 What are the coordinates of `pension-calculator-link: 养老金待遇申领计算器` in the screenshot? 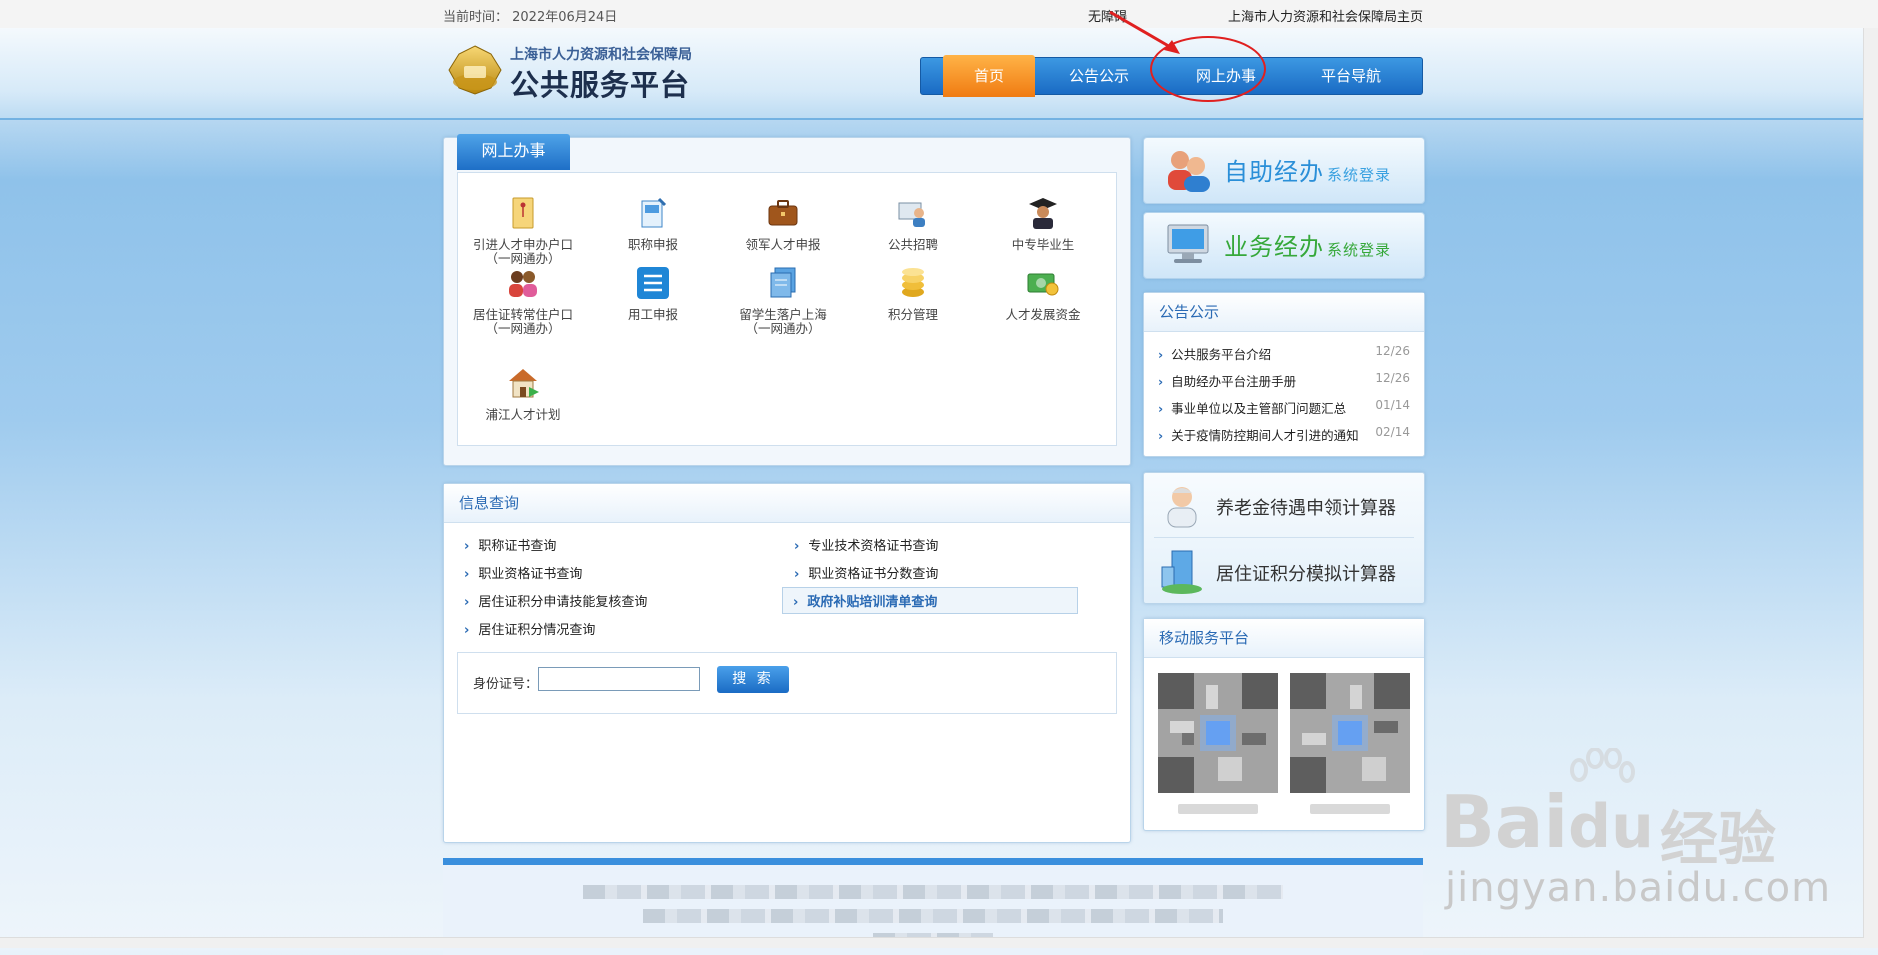 It's located at (1284, 505).